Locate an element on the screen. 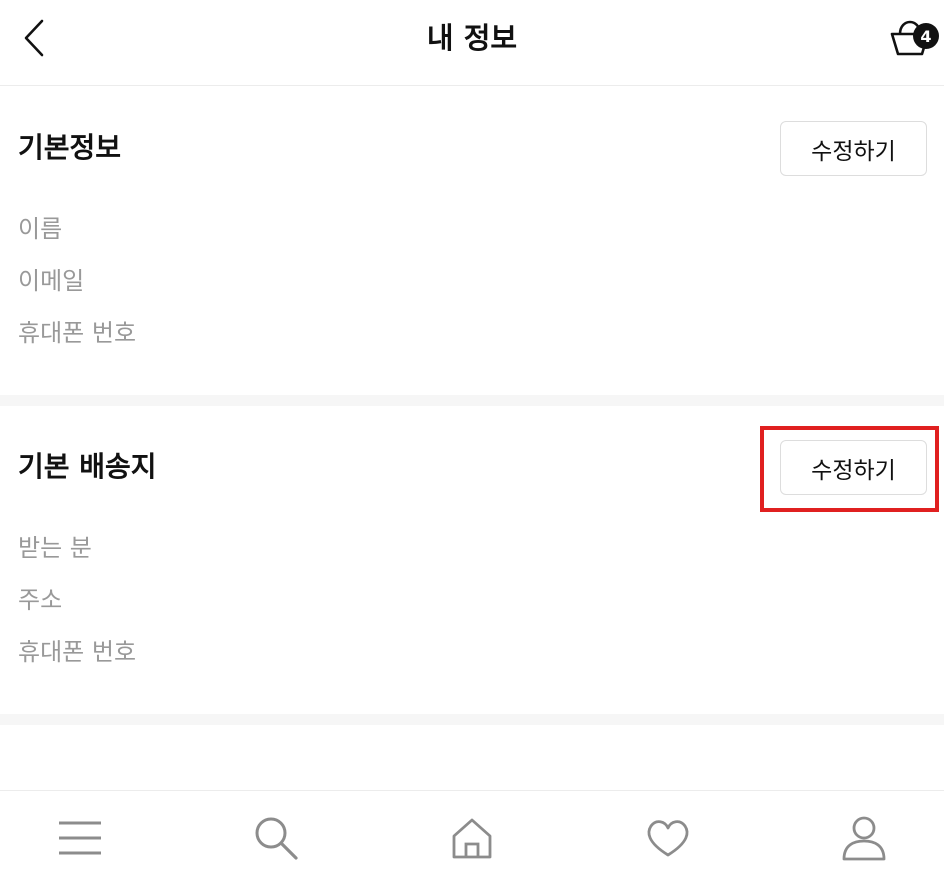  home-icon is located at coordinates (472, 838).